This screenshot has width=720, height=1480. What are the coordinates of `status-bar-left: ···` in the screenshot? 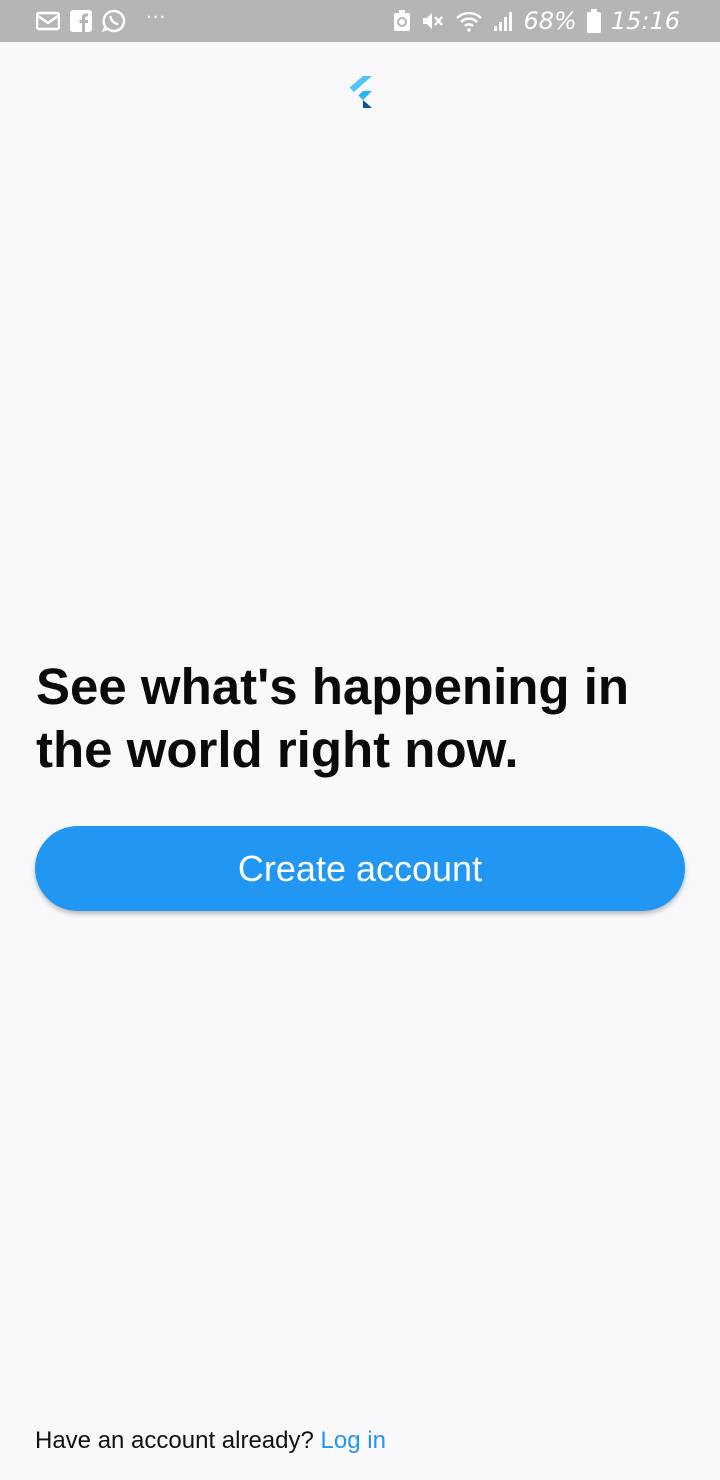 It's located at (101, 21).